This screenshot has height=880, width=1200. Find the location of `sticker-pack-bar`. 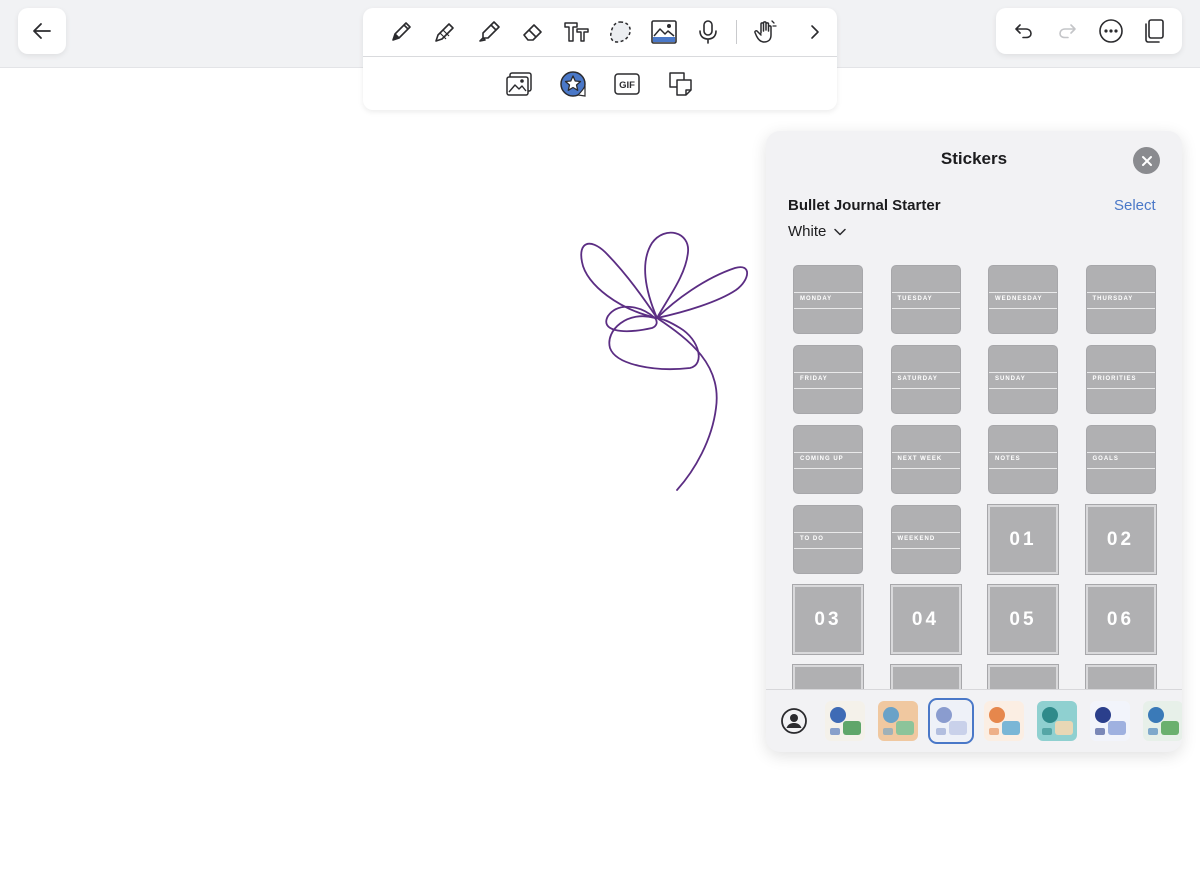

sticker-pack-bar is located at coordinates (974, 720).